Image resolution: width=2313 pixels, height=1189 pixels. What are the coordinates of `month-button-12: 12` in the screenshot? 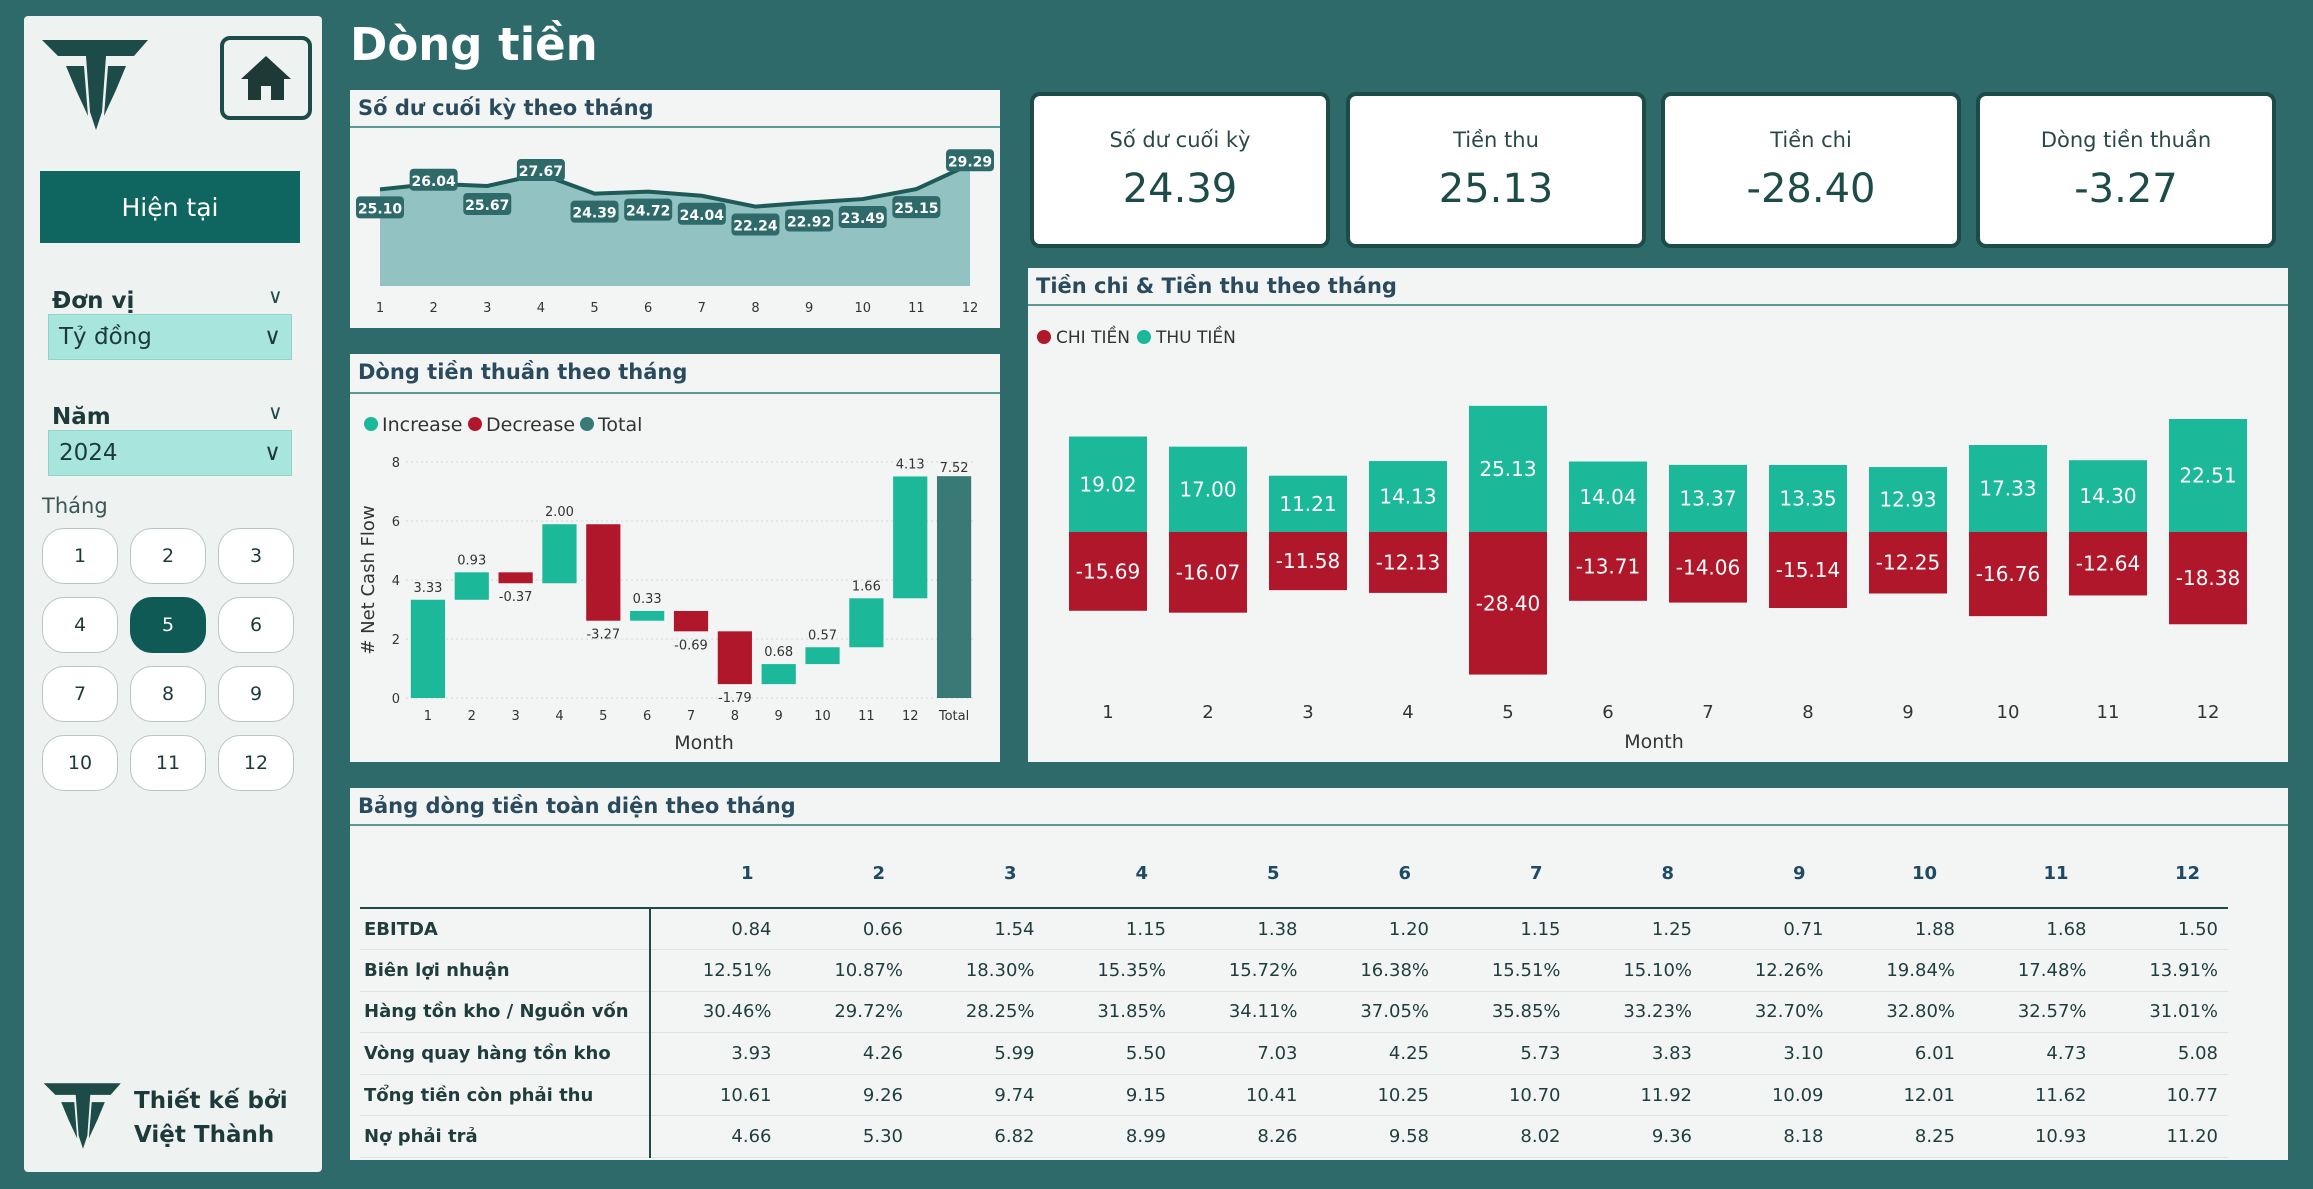 It's located at (256, 763).